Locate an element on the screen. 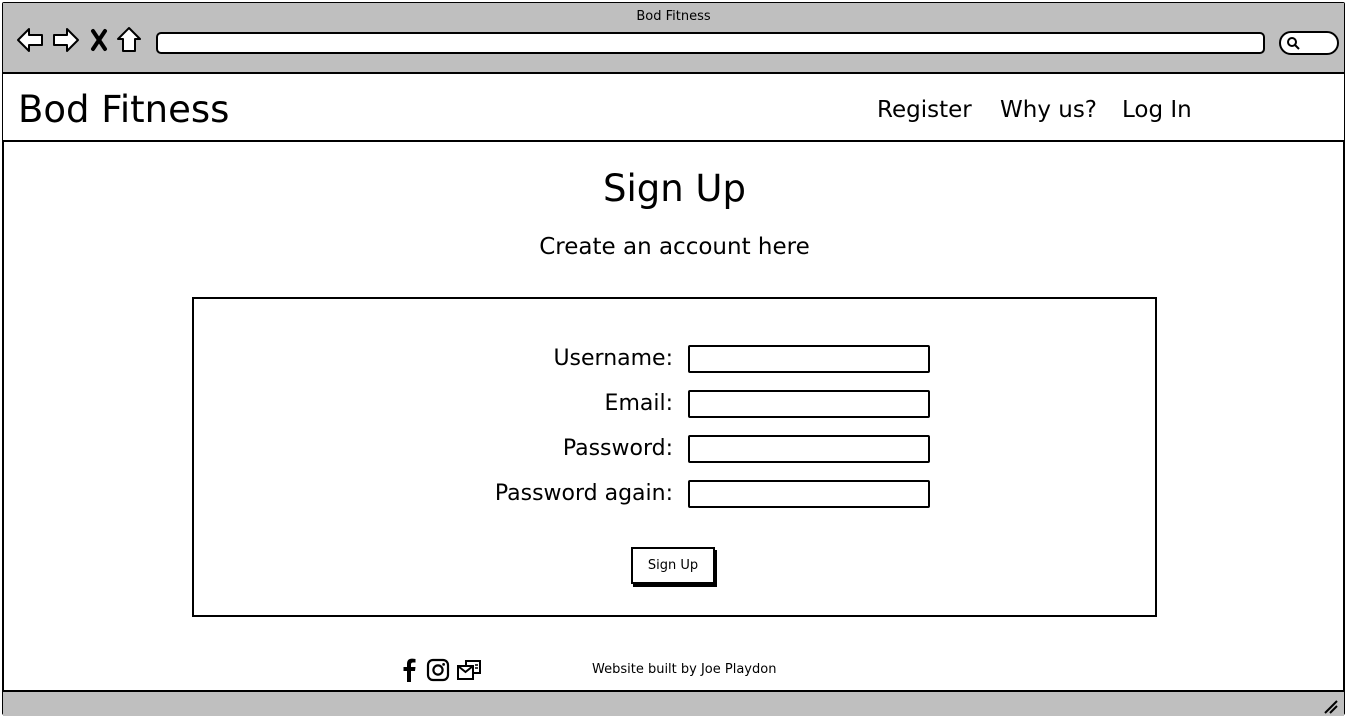 The width and height of the screenshot is (1349, 719). password-again-input is located at coordinates (809, 494).